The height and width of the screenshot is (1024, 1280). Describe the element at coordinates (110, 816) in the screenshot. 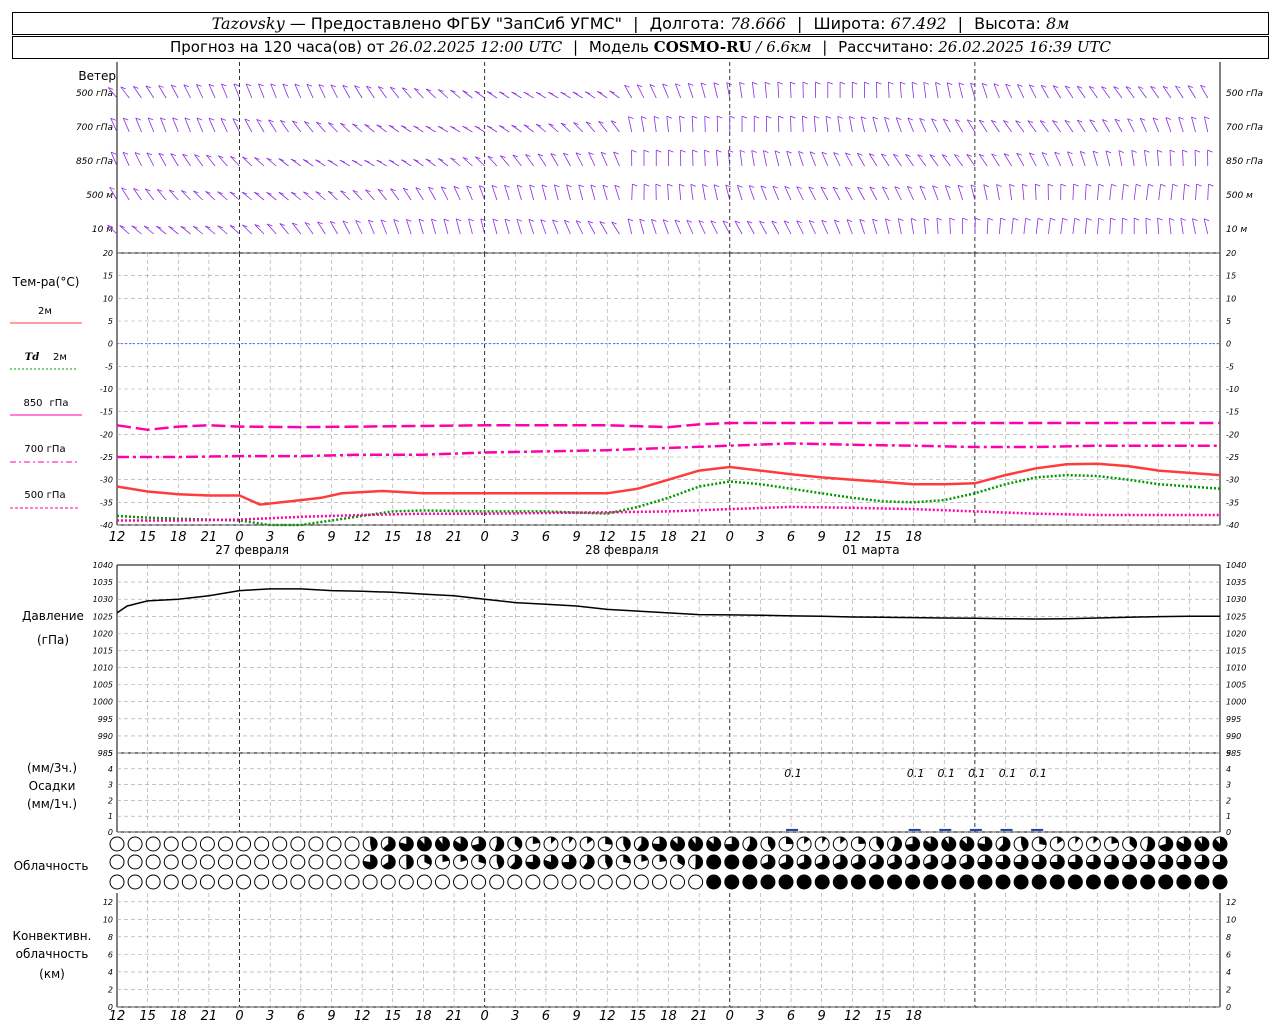

I see `precip-ytick-left: 1` at that location.